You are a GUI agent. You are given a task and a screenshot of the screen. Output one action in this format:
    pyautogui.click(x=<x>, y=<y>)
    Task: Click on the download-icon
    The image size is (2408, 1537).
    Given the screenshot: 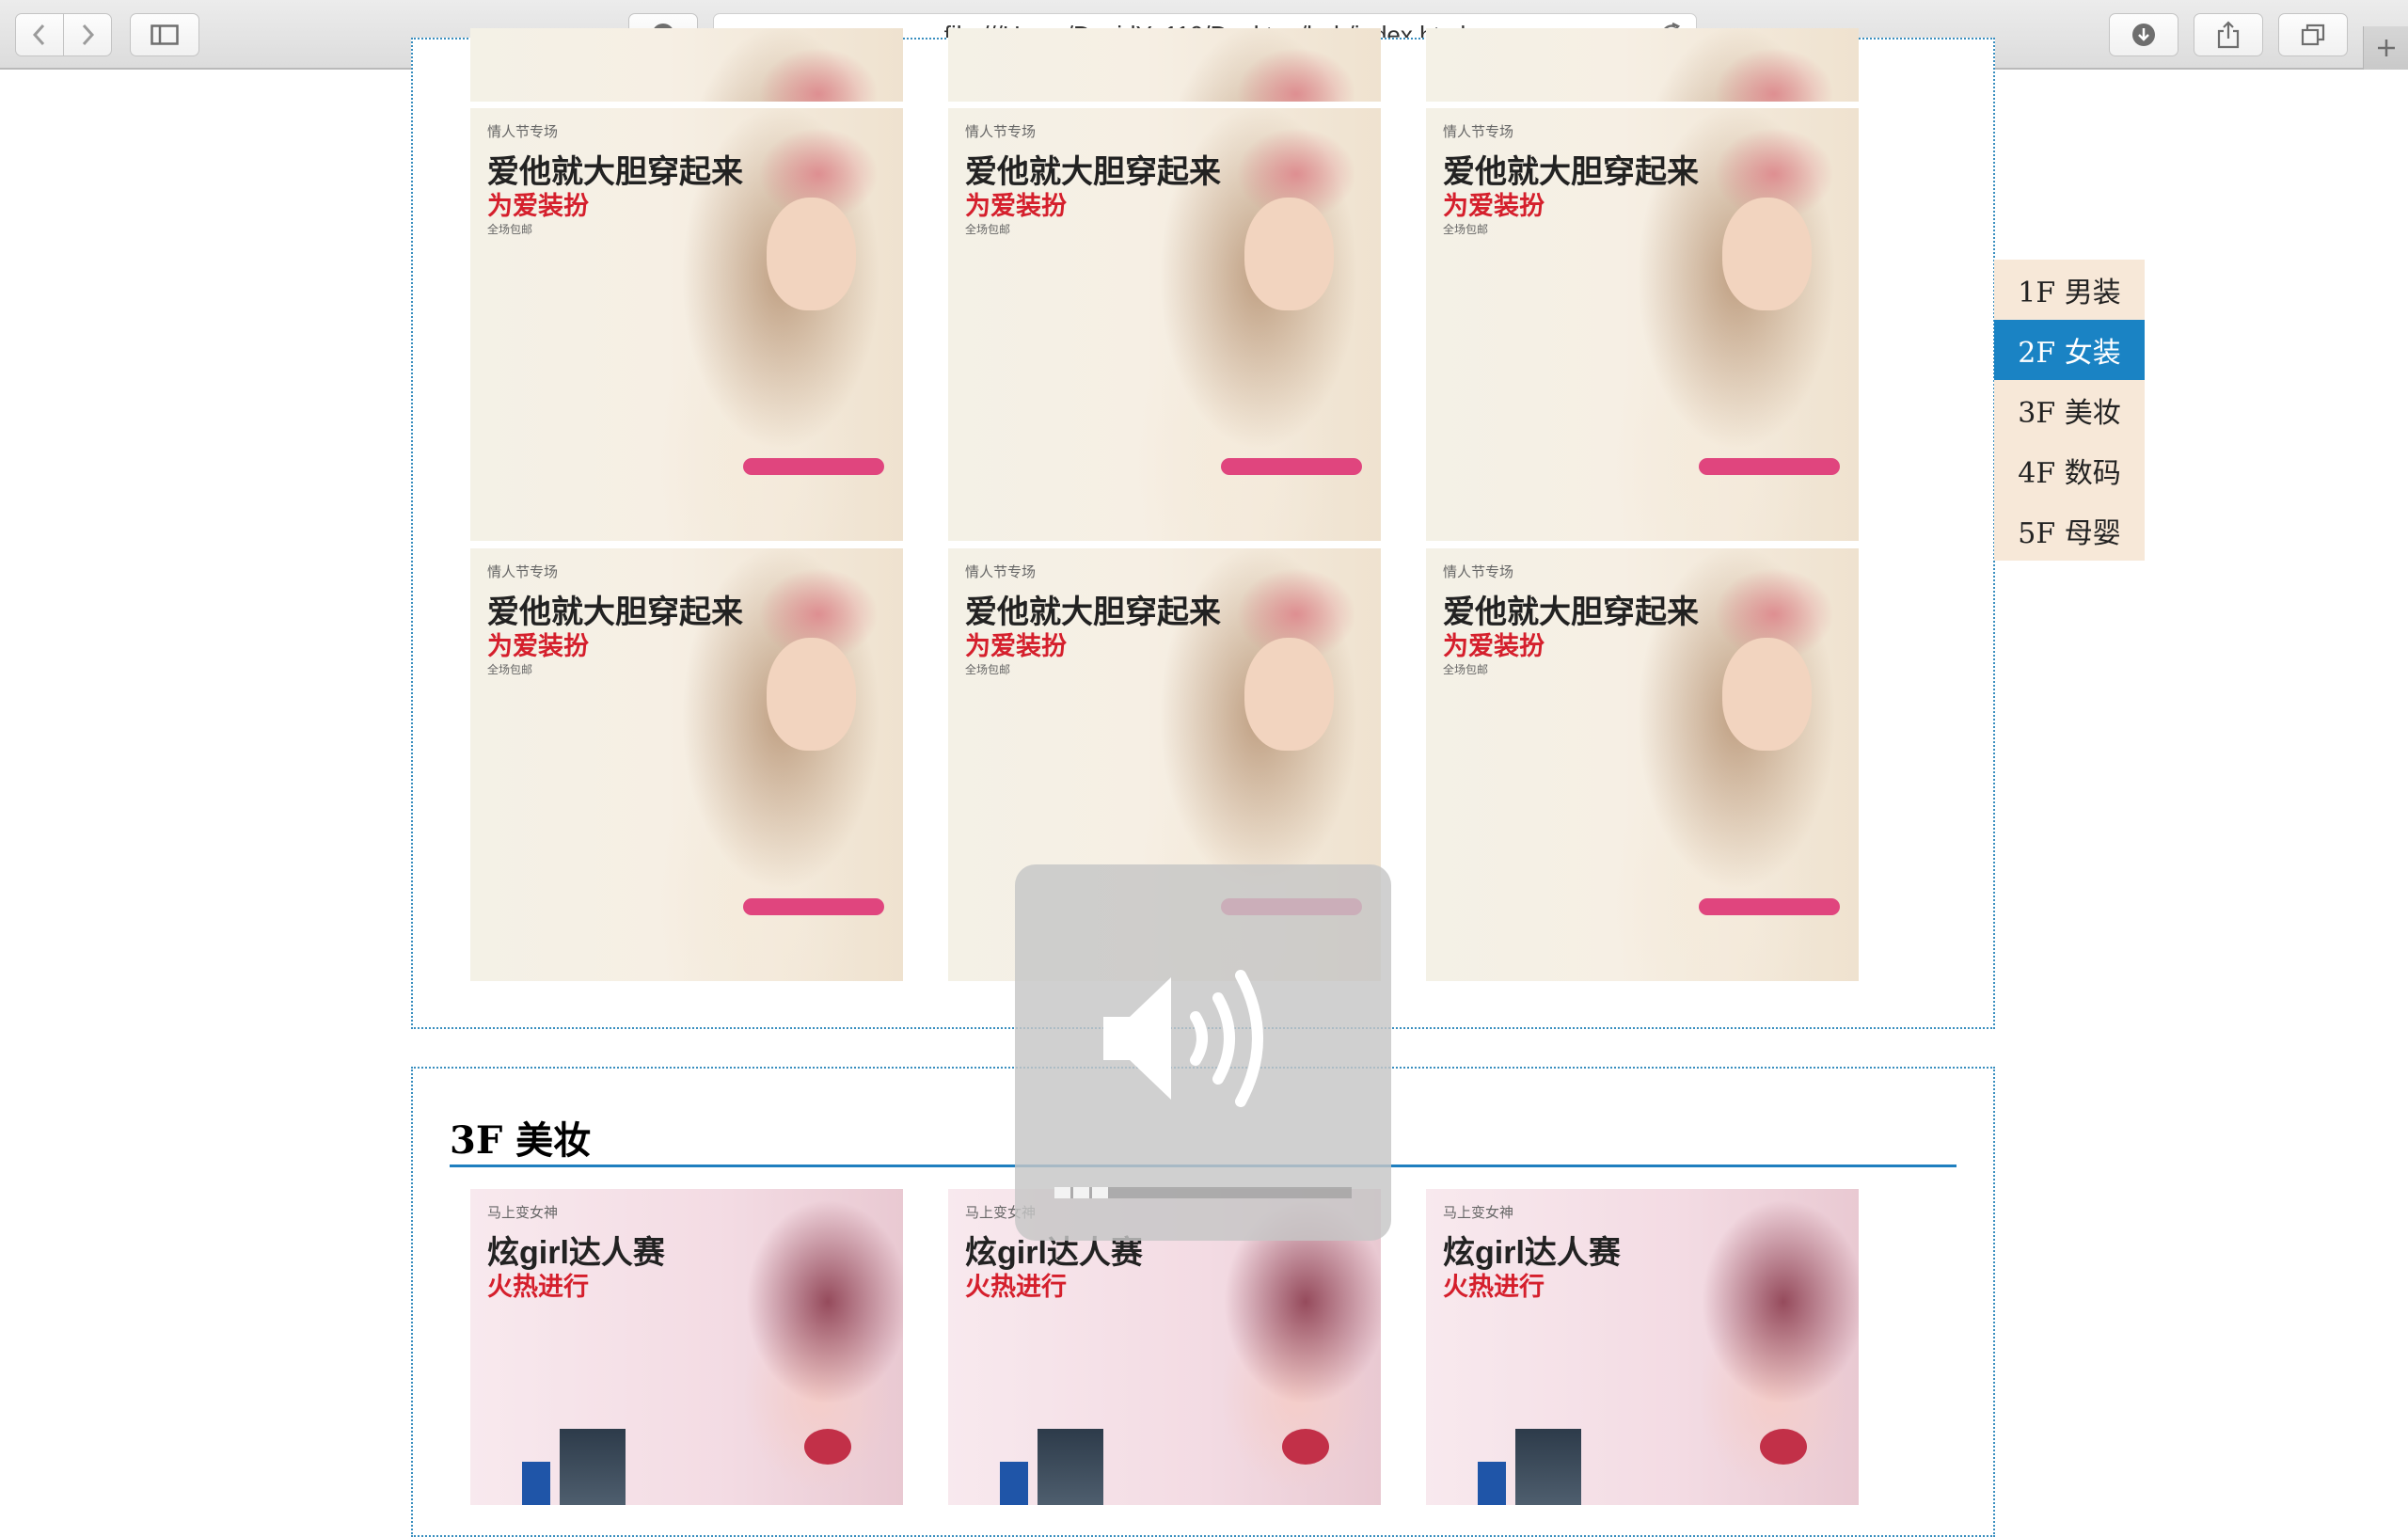 What is the action you would take?
    pyautogui.click(x=2144, y=35)
    